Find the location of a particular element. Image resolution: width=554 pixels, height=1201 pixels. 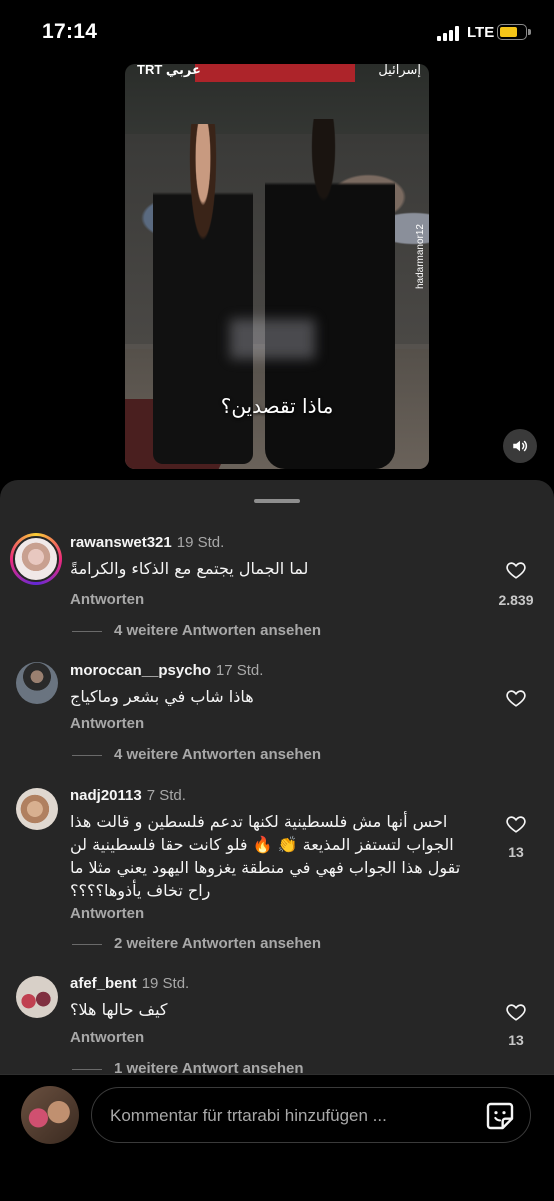

video-caption: ماذا تقصدين؟ is located at coordinates (277, 406).